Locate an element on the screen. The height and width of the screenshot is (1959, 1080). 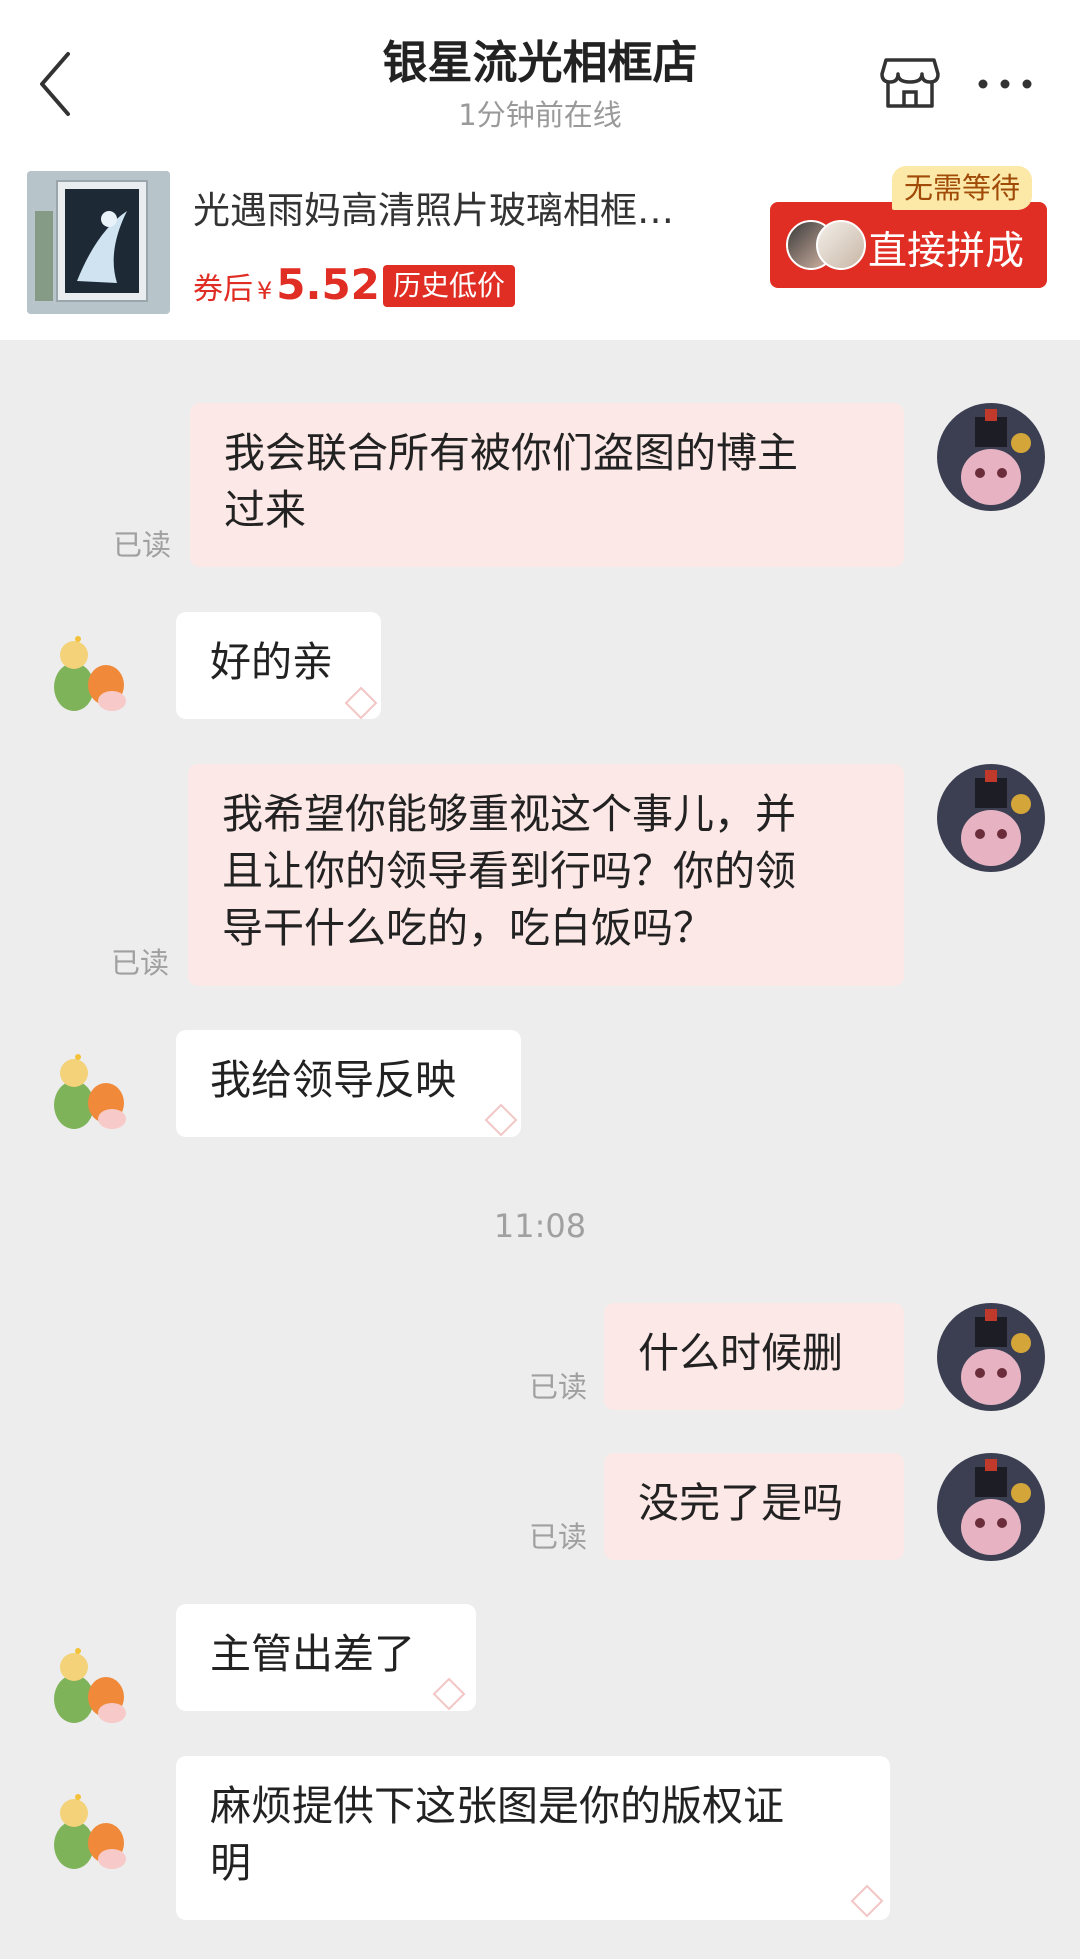
message-bubble-received: 主管出差了 is located at coordinates (326, 1657).